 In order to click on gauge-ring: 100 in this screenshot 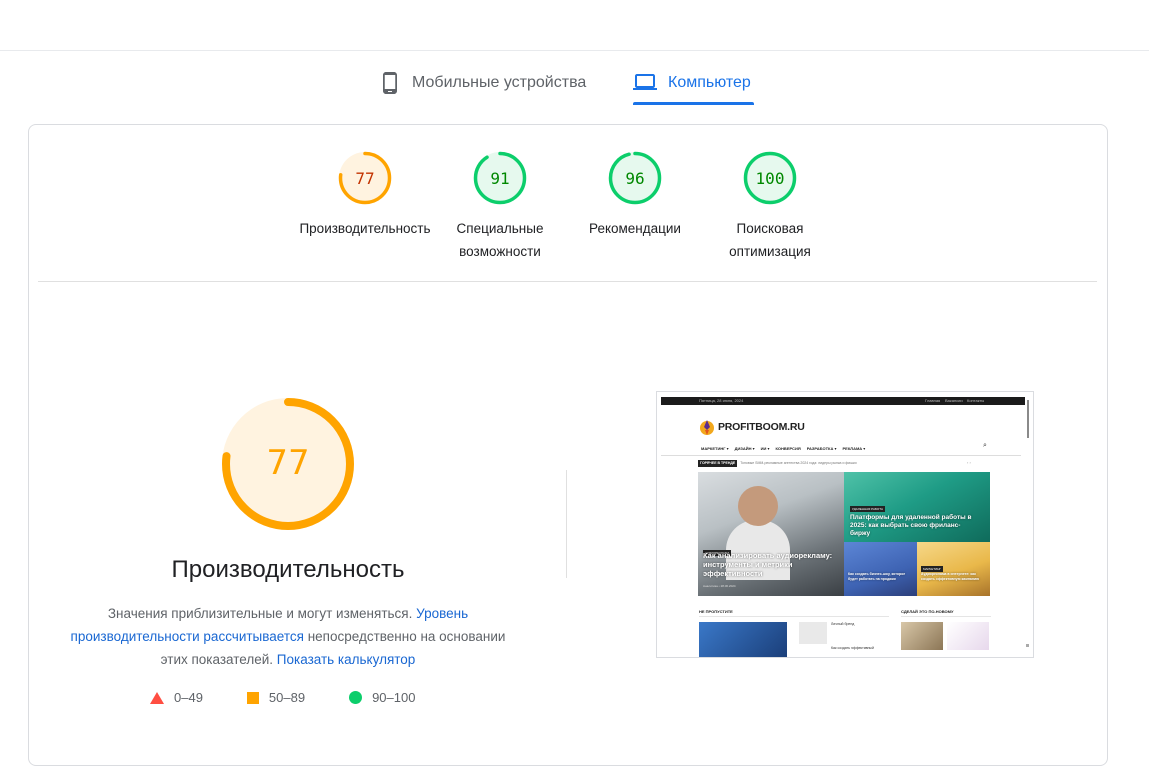, I will do `click(770, 178)`.